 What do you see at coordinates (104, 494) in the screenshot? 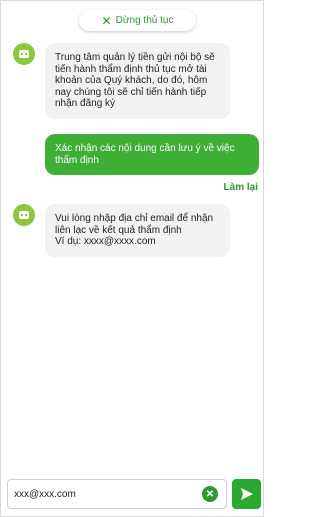
I see `email-input` at bounding box center [104, 494].